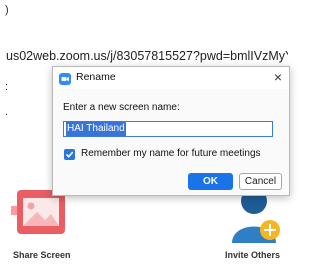  Describe the element at coordinates (7, 112) in the screenshot. I see `text-fragment: .` at that location.